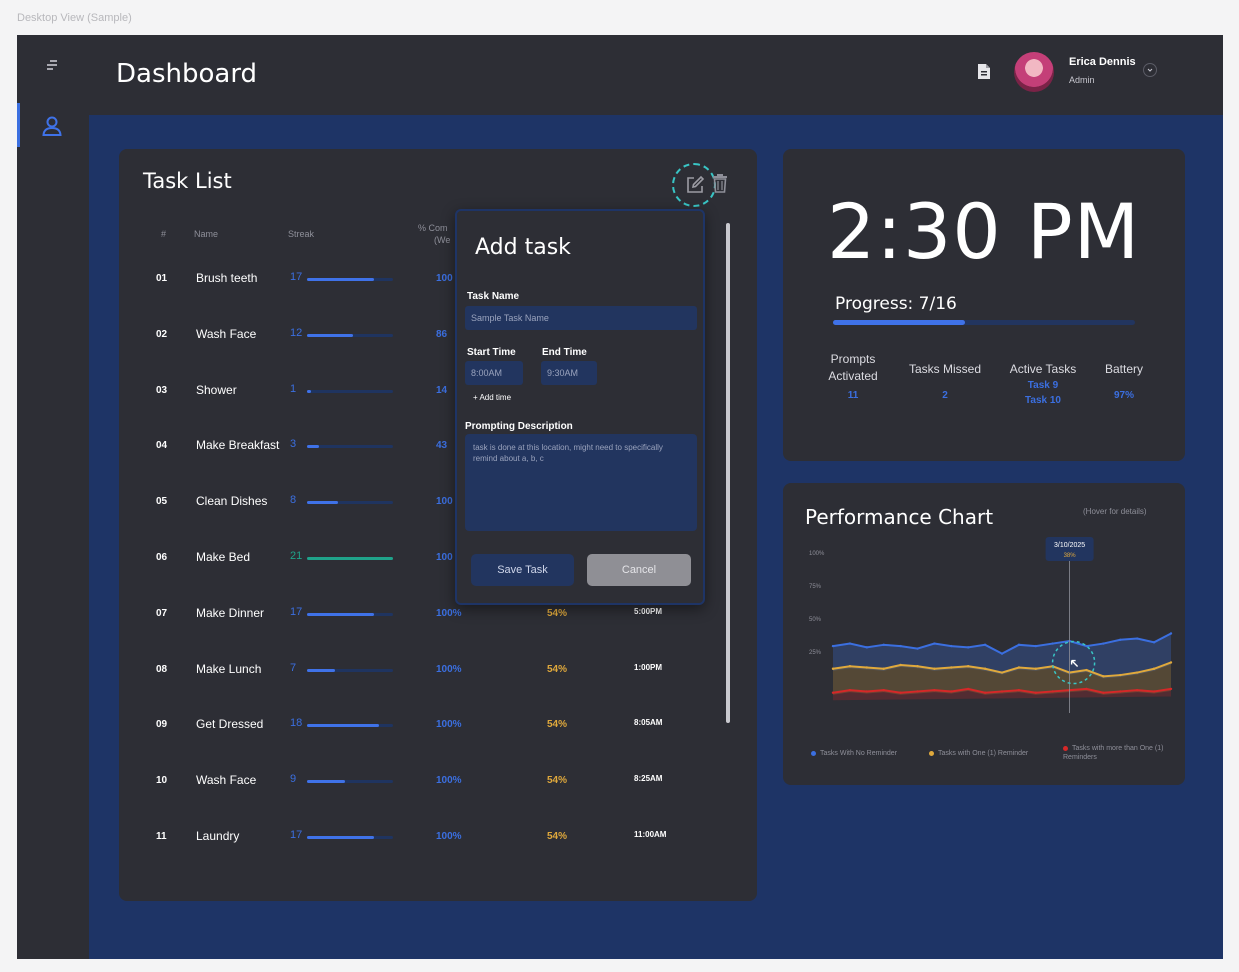  What do you see at coordinates (238, 445) in the screenshot?
I see `task-name: Make Breakfast` at bounding box center [238, 445].